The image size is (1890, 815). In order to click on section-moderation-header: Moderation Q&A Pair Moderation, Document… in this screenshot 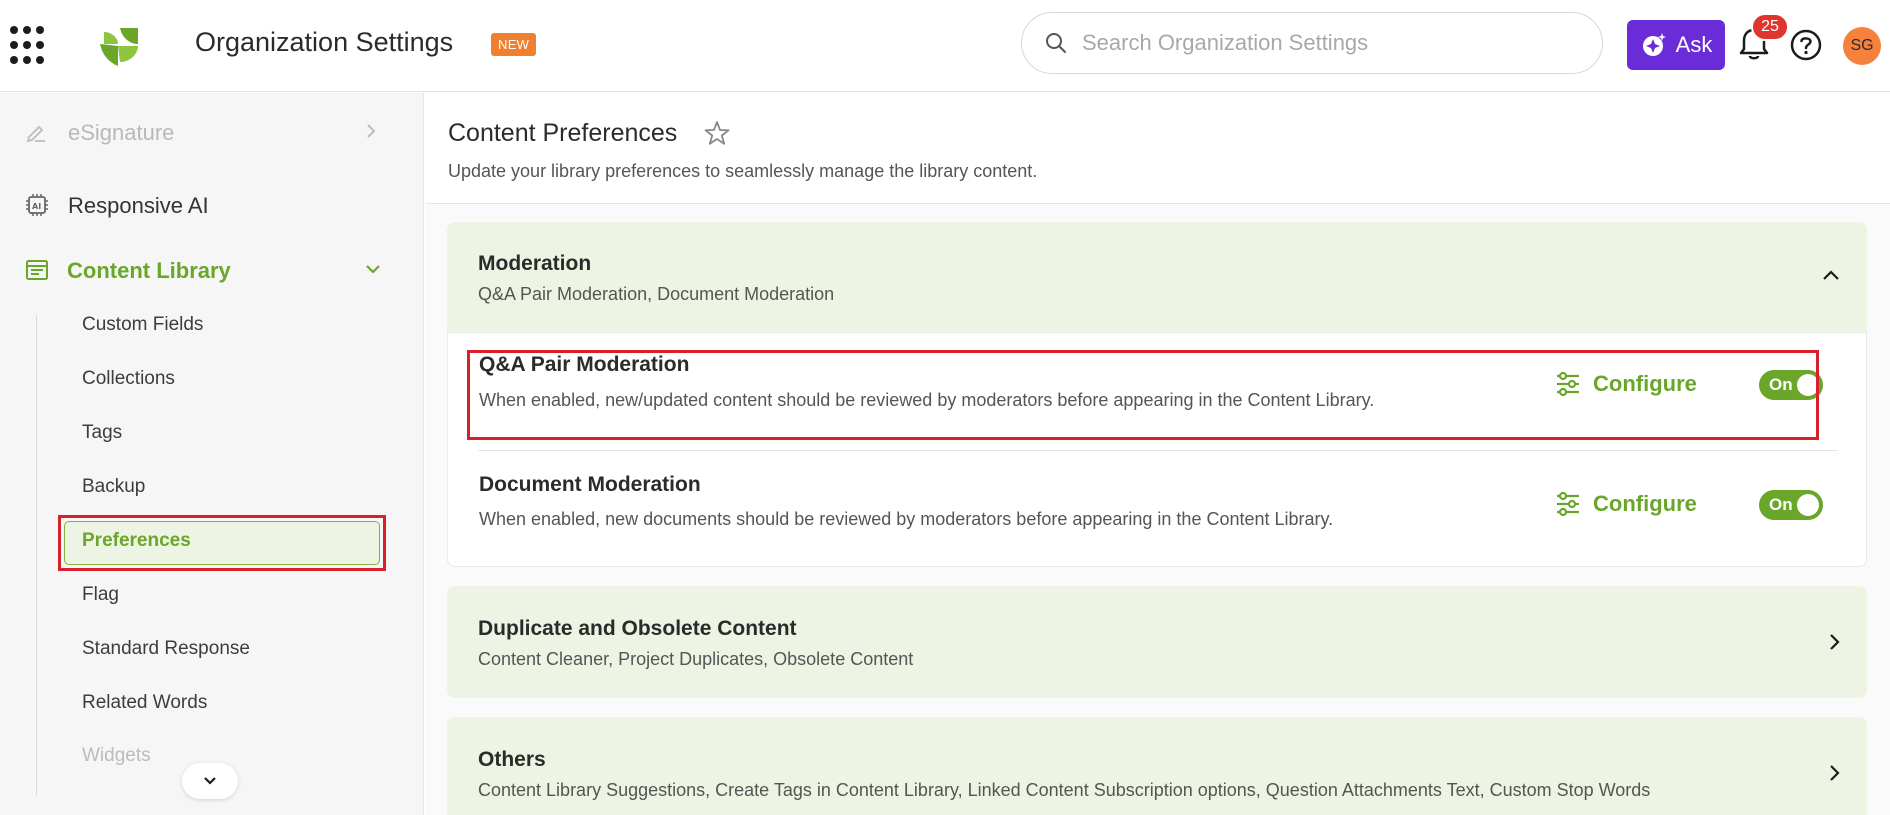, I will do `click(1157, 277)`.